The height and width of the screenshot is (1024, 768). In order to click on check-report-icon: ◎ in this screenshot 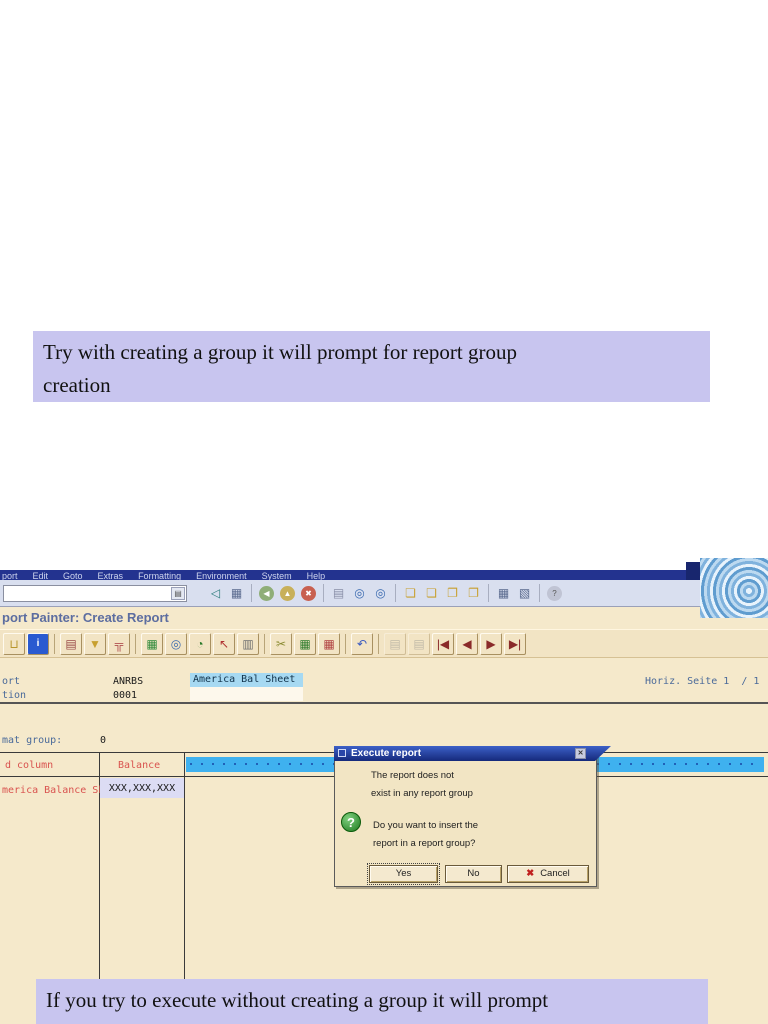, I will do `click(176, 643)`.